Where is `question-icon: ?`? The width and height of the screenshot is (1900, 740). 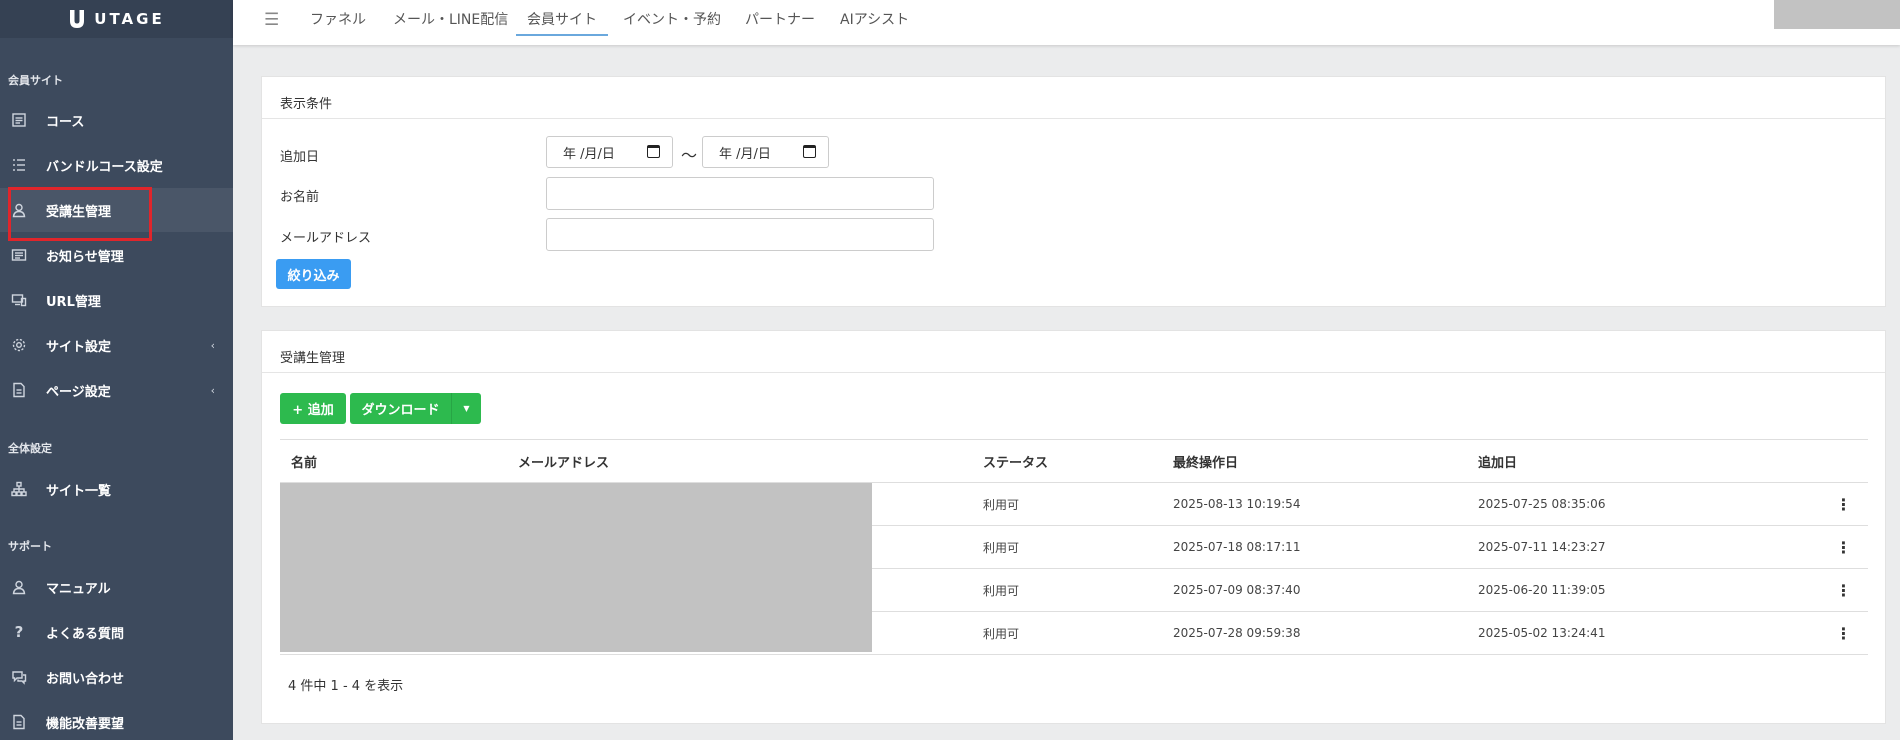
question-icon: ? is located at coordinates (19, 632).